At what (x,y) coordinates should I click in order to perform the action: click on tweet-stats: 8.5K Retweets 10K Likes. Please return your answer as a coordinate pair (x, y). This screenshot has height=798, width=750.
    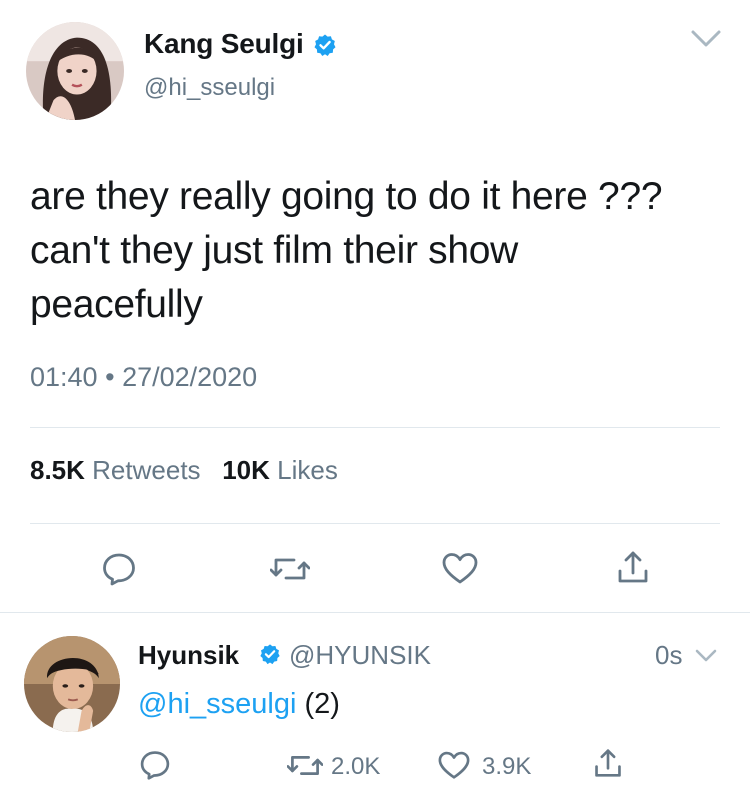
    Looking at the image, I should click on (184, 470).